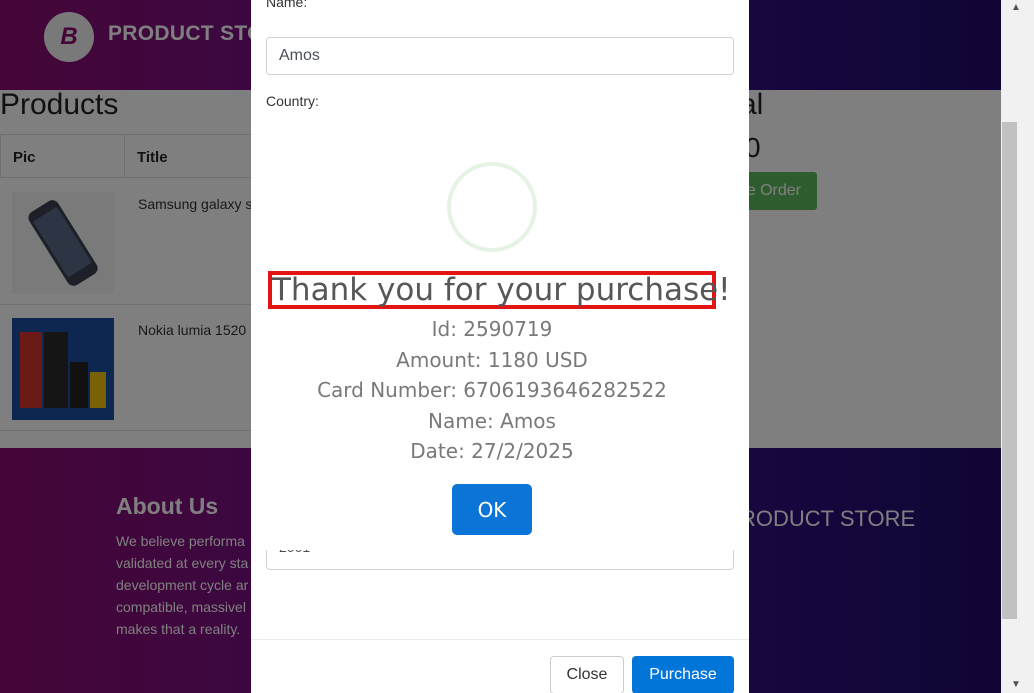 The height and width of the screenshot is (693, 1034). Describe the element at coordinates (499, 290) in the screenshot. I see `alert-title: Thank you for your purchase!` at that location.